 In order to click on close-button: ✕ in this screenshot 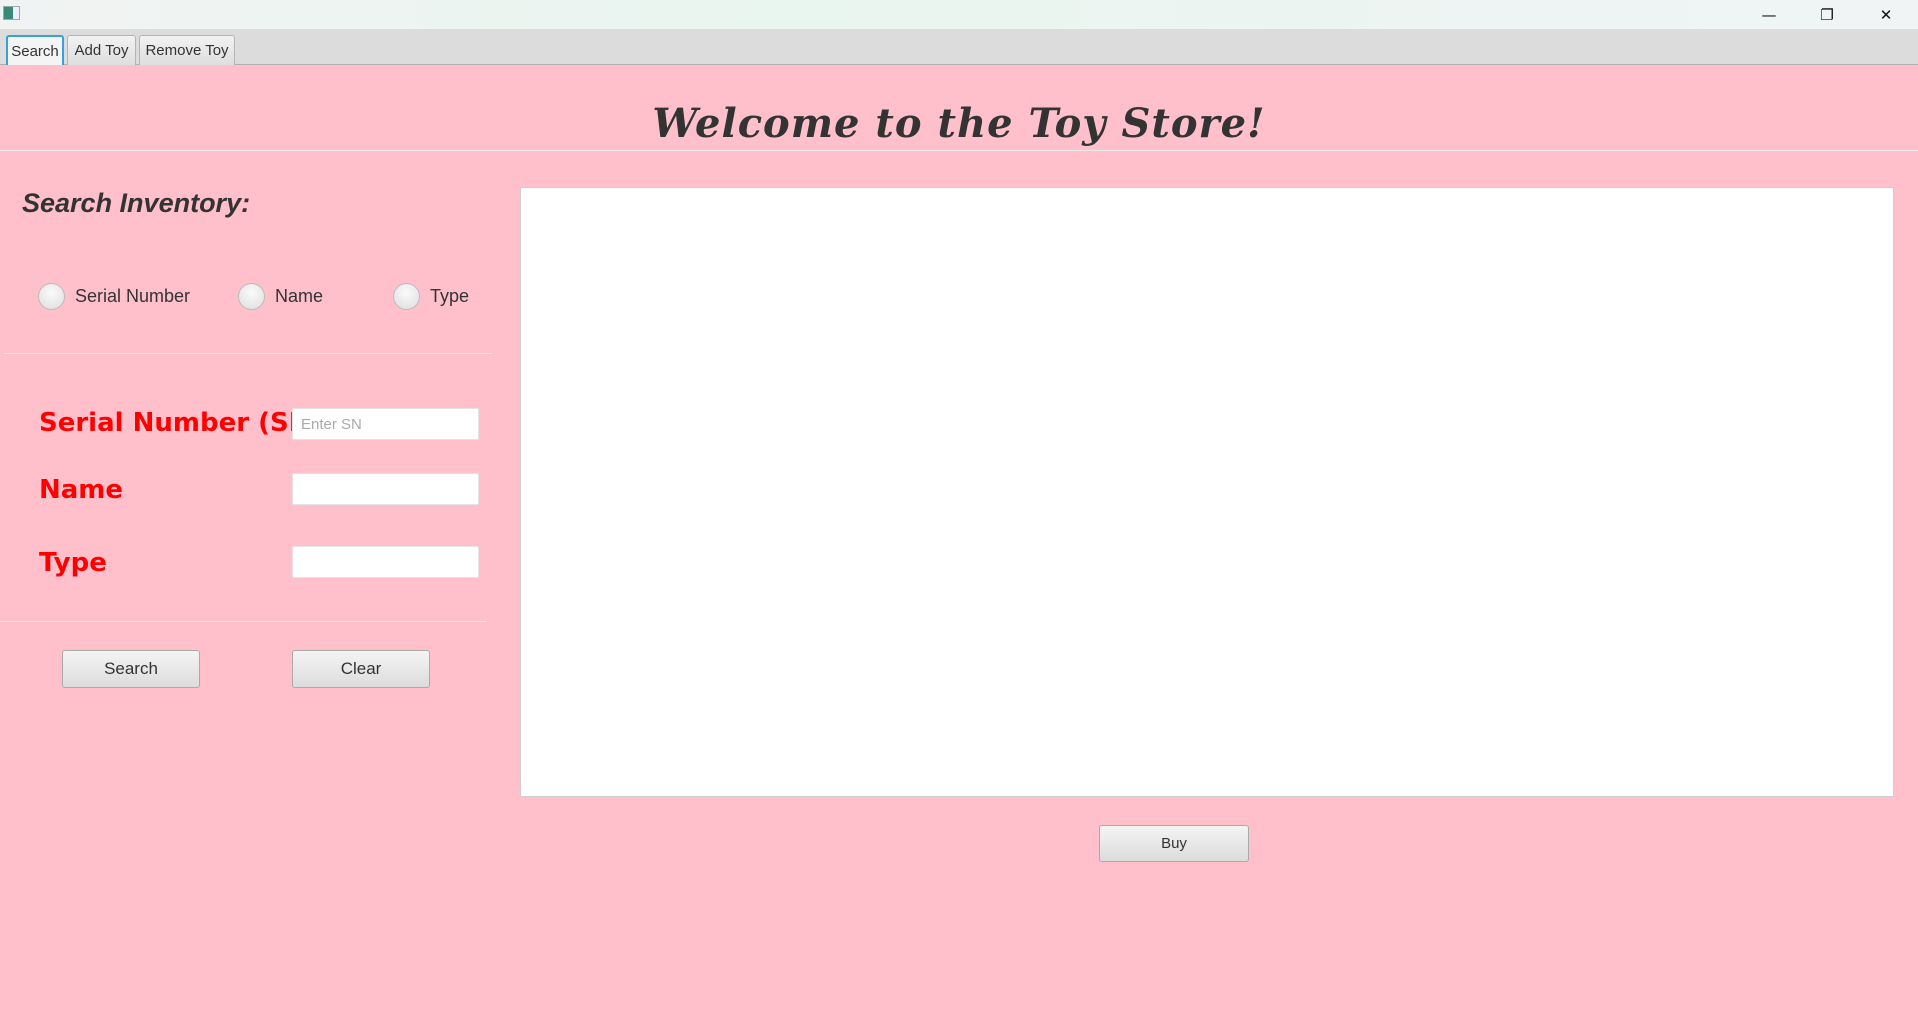, I will do `click(1886, 14)`.